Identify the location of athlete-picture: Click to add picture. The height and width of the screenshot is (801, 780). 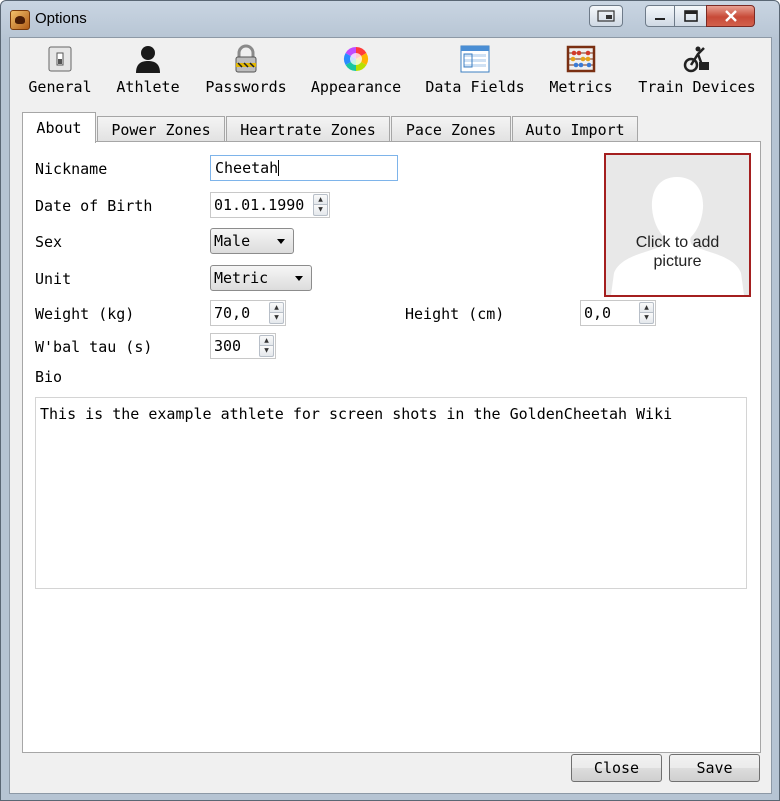
(677, 225).